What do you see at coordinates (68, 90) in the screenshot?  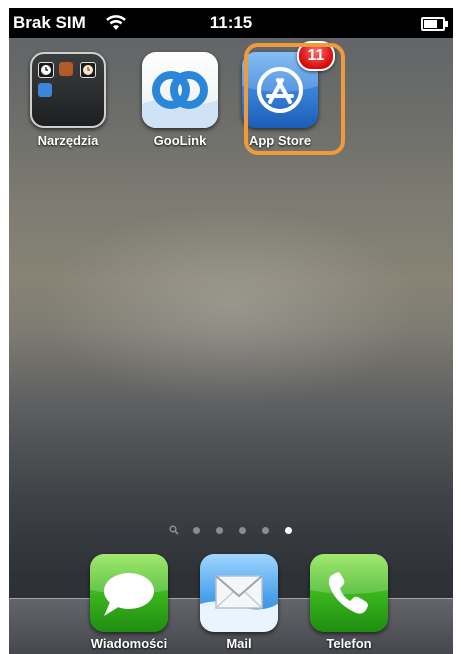 I see `folder-icon` at bounding box center [68, 90].